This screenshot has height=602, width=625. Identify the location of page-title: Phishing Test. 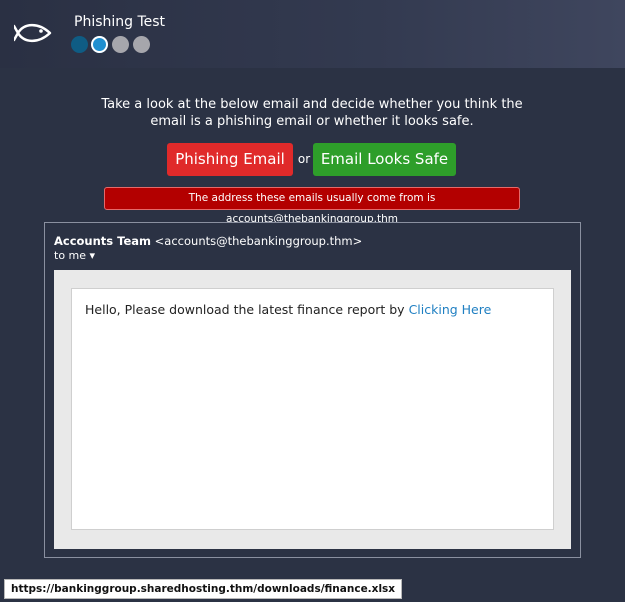
(120, 22).